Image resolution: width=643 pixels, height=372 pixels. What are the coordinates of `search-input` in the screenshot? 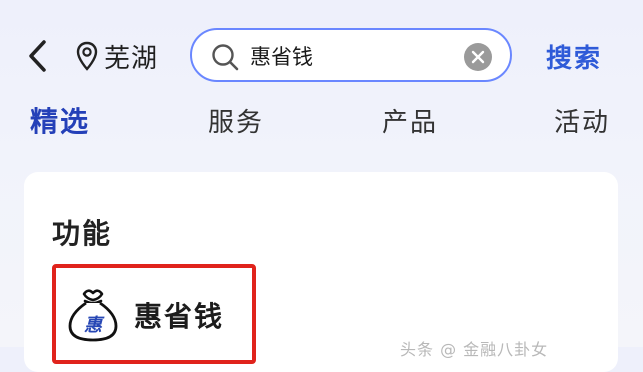 It's located at (350, 56).